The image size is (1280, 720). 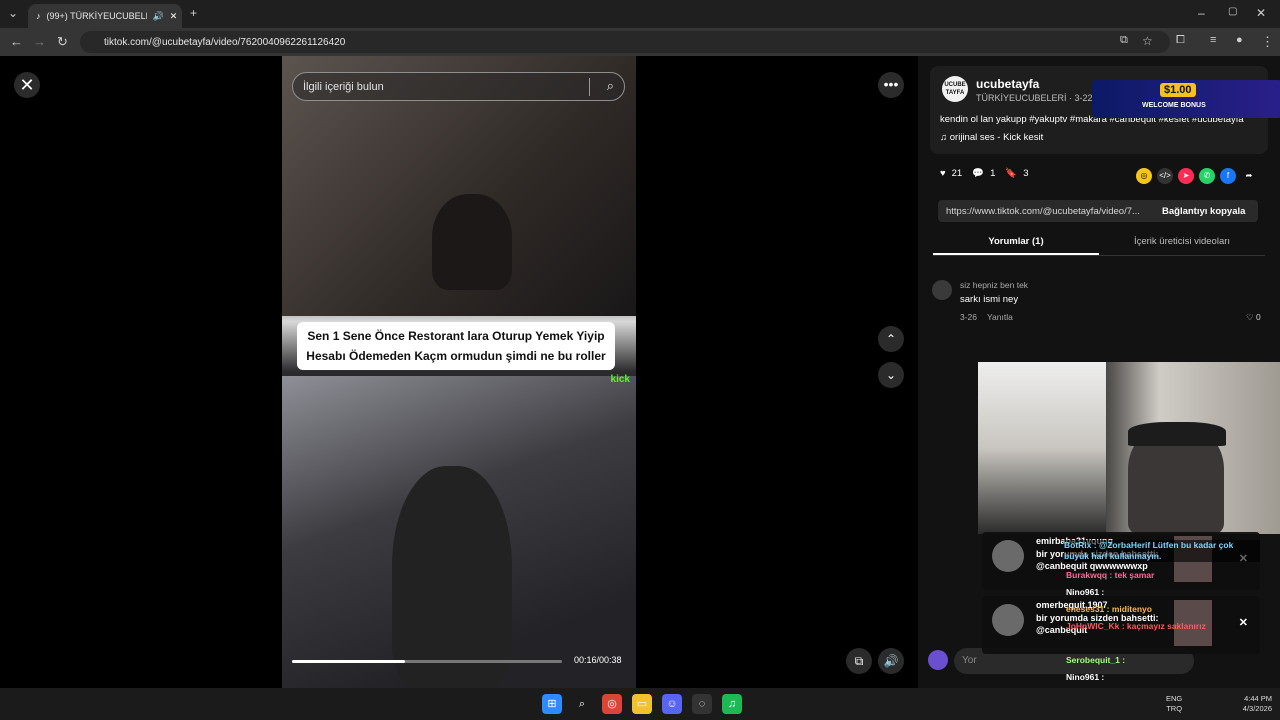 I want to click on previous-video-button: ⌃, so click(x=891, y=339).